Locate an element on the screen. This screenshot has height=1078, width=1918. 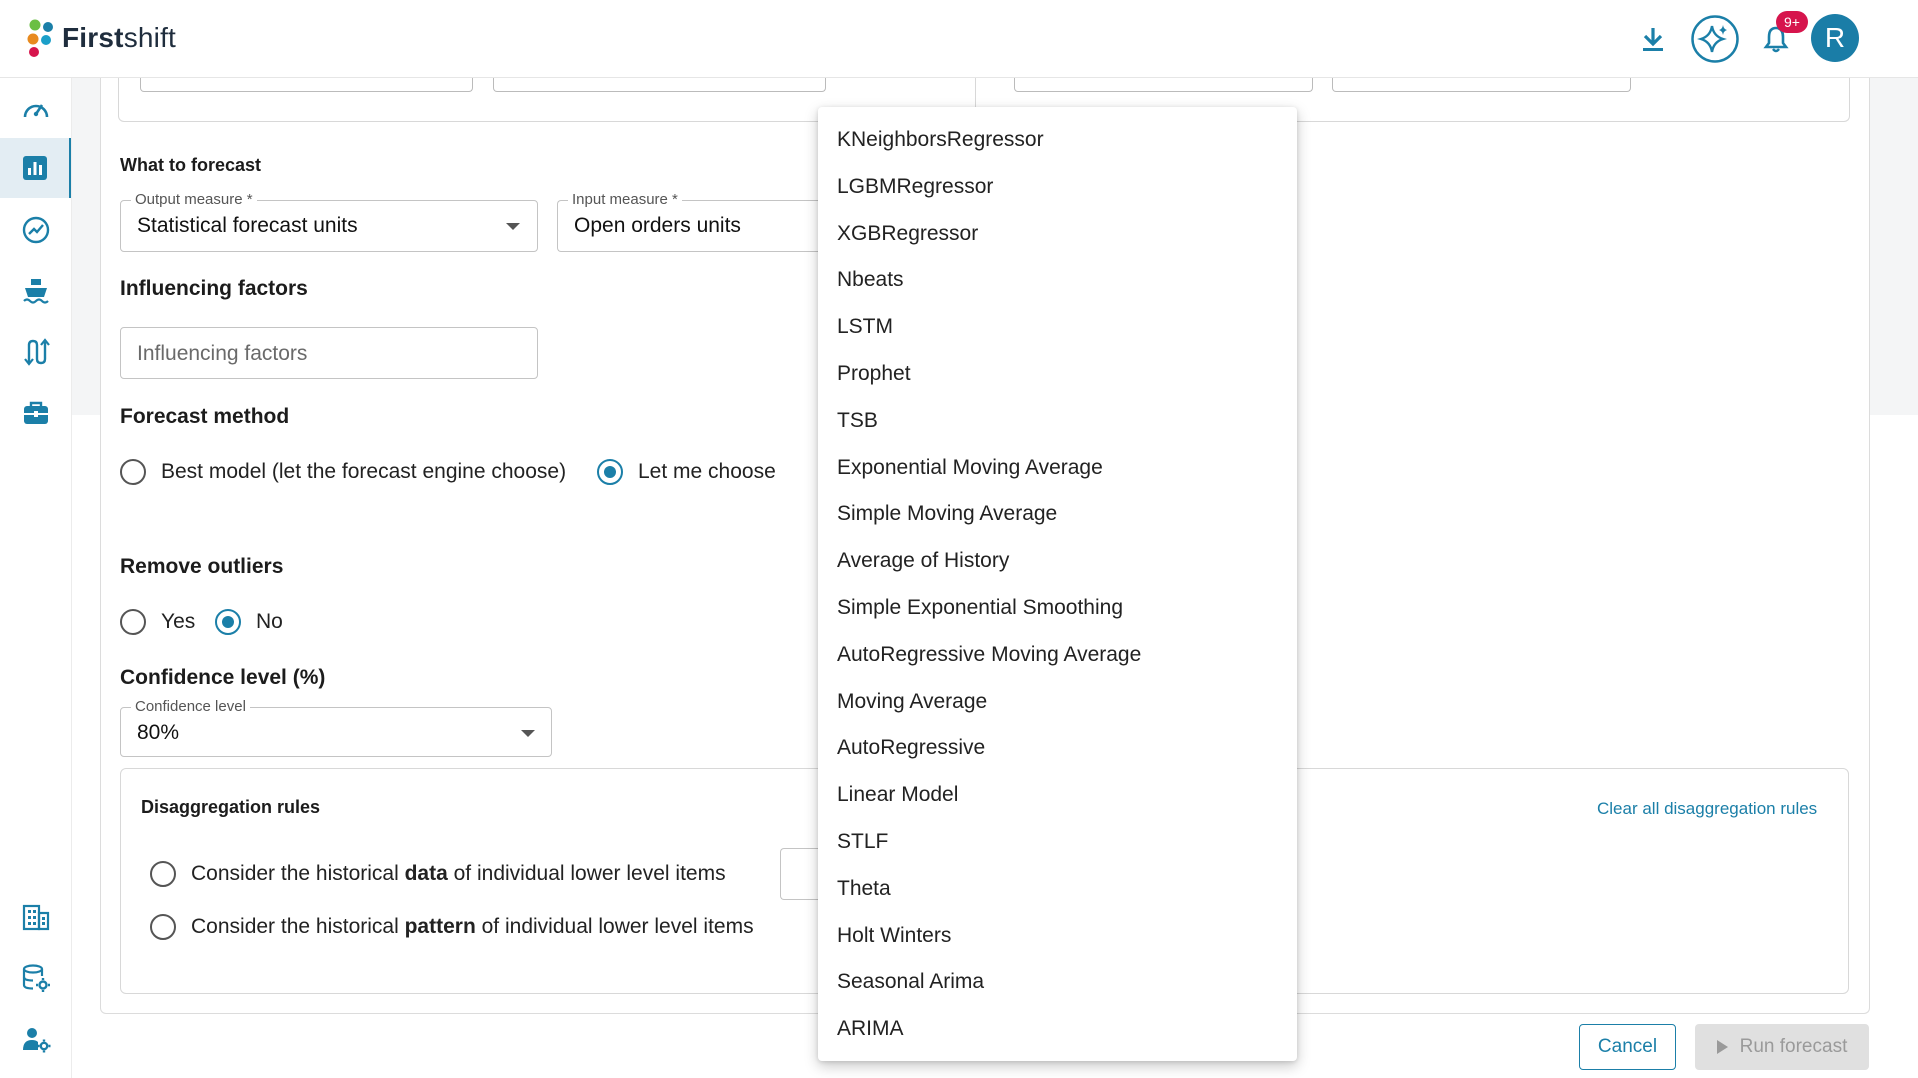
dropdown-option: Moving Average is located at coordinates (1057, 702).